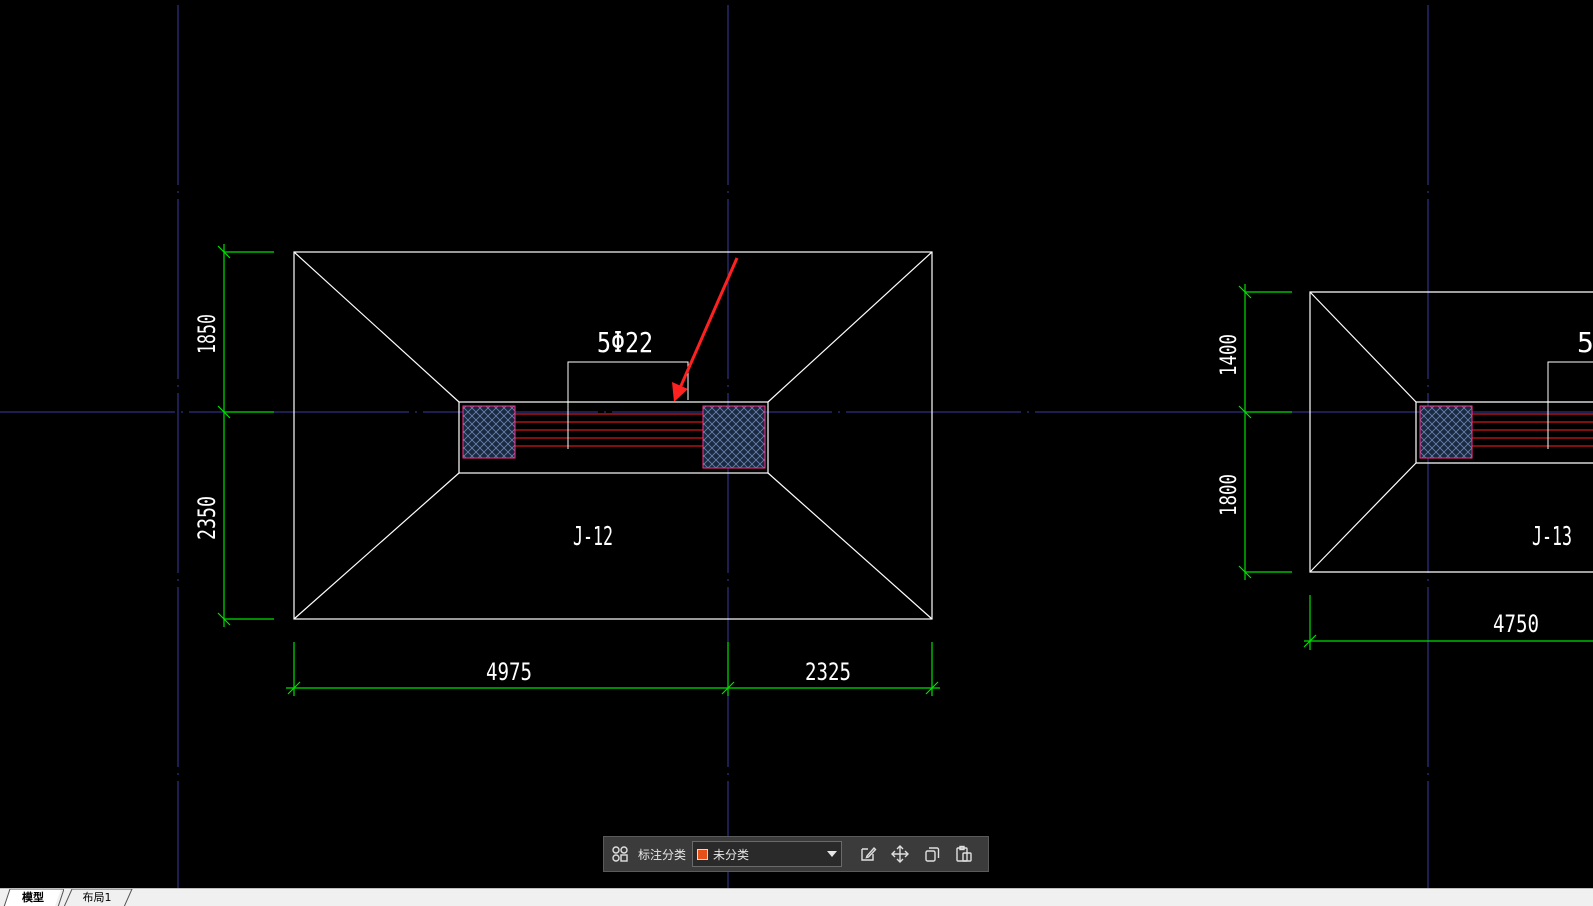  I want to click on footing-j13: 5 J-13, so click(1451, 432).